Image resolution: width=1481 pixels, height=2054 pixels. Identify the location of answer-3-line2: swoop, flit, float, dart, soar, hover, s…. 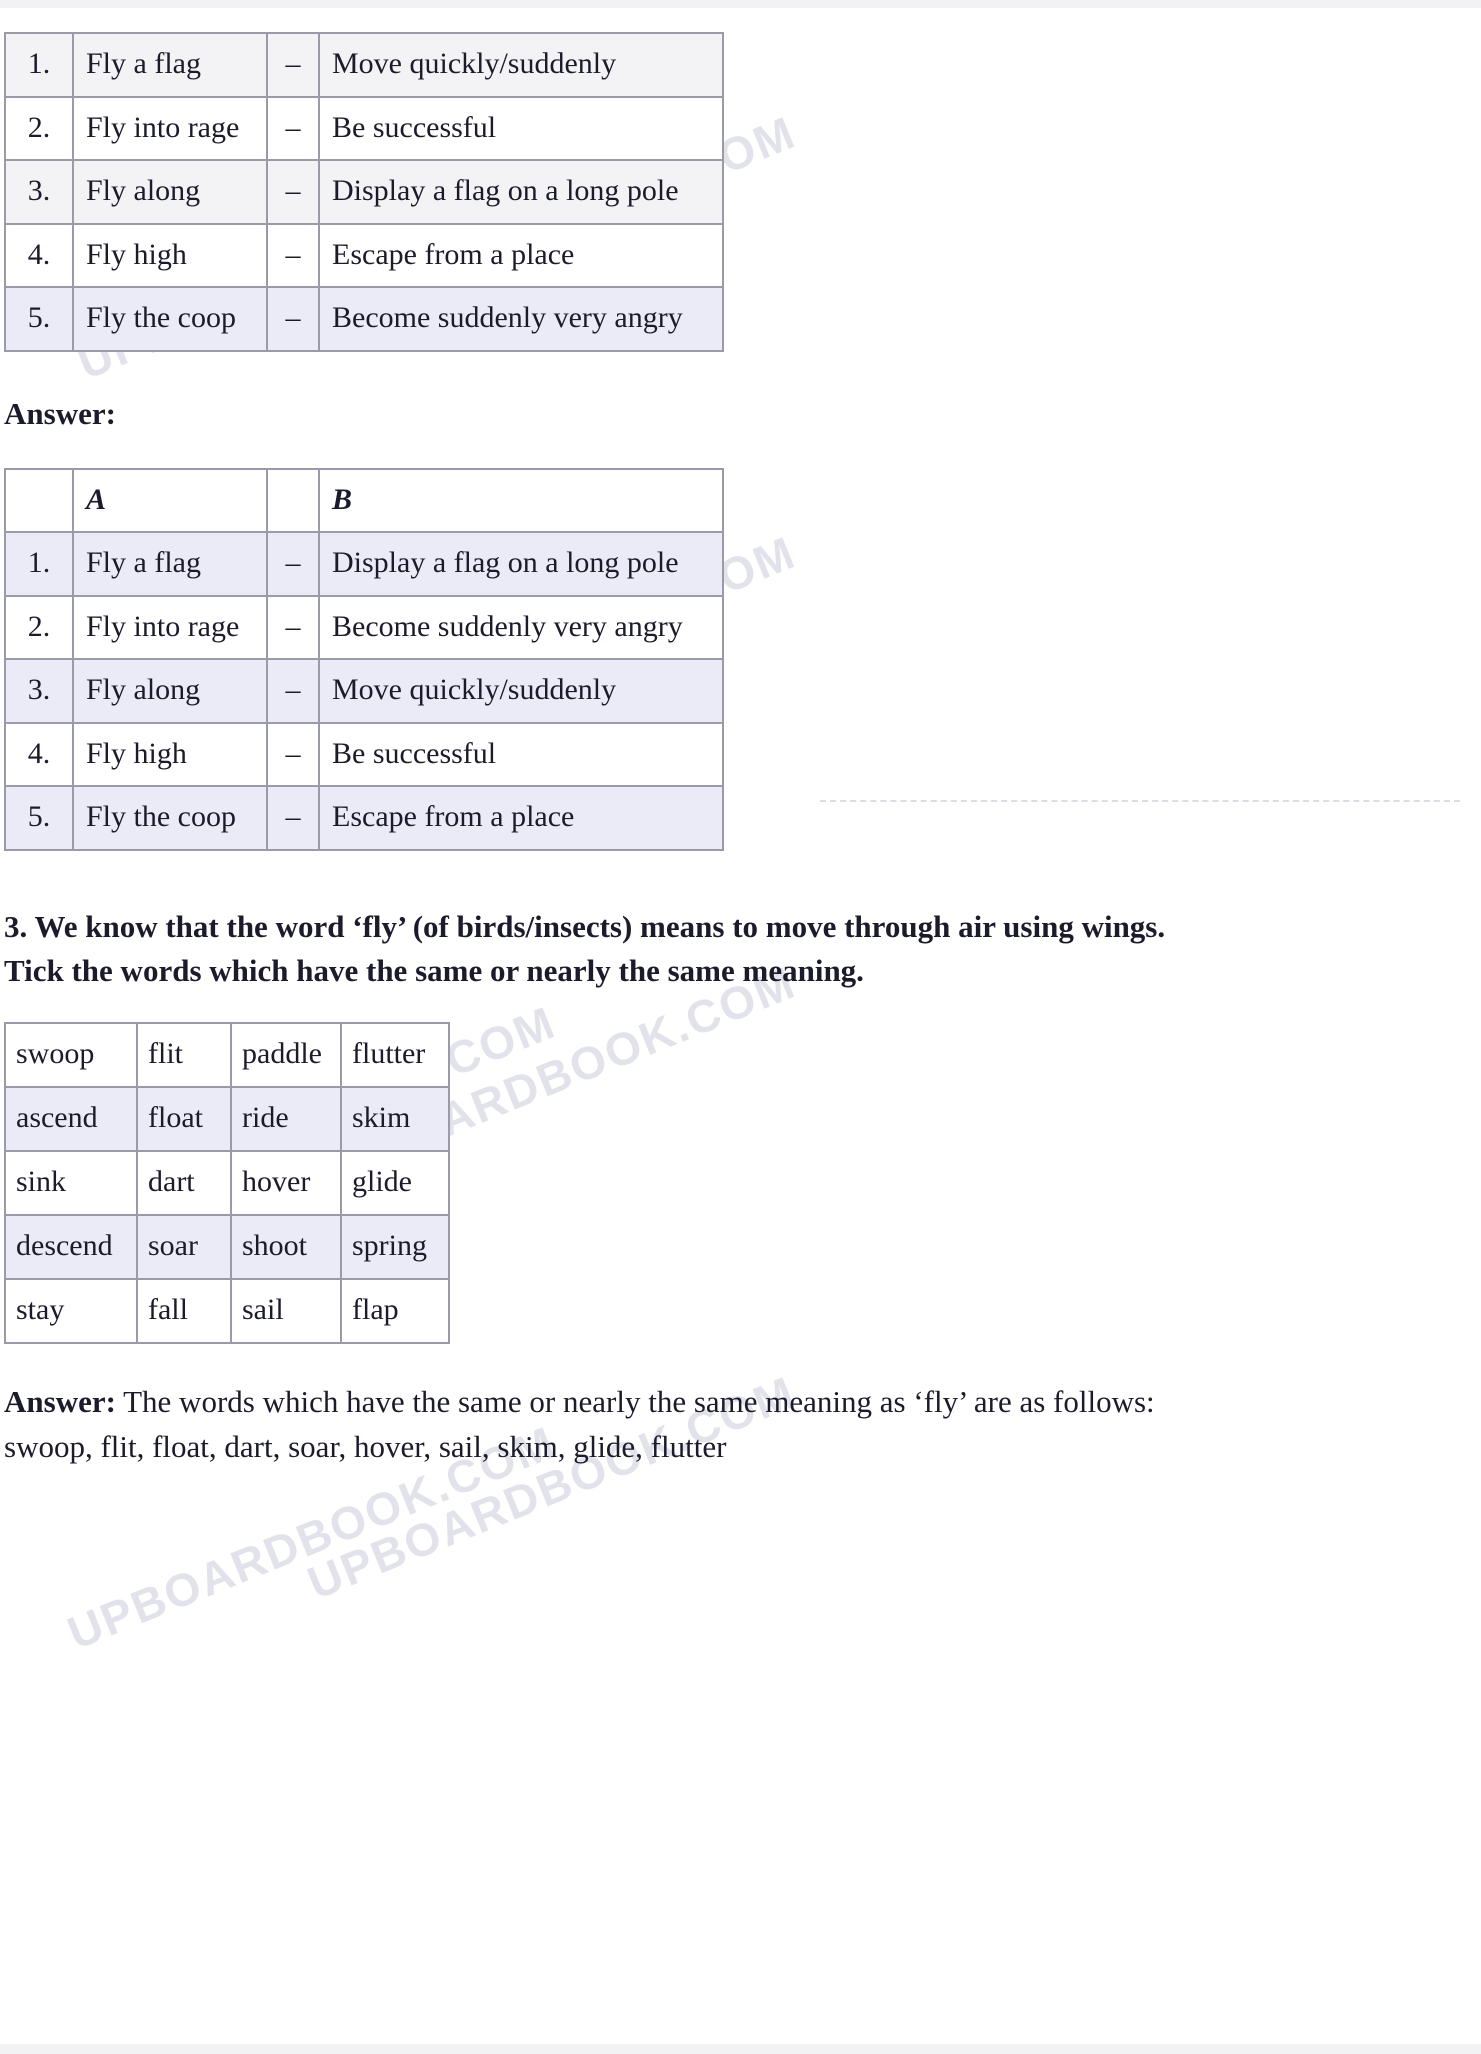
(365, 1447).